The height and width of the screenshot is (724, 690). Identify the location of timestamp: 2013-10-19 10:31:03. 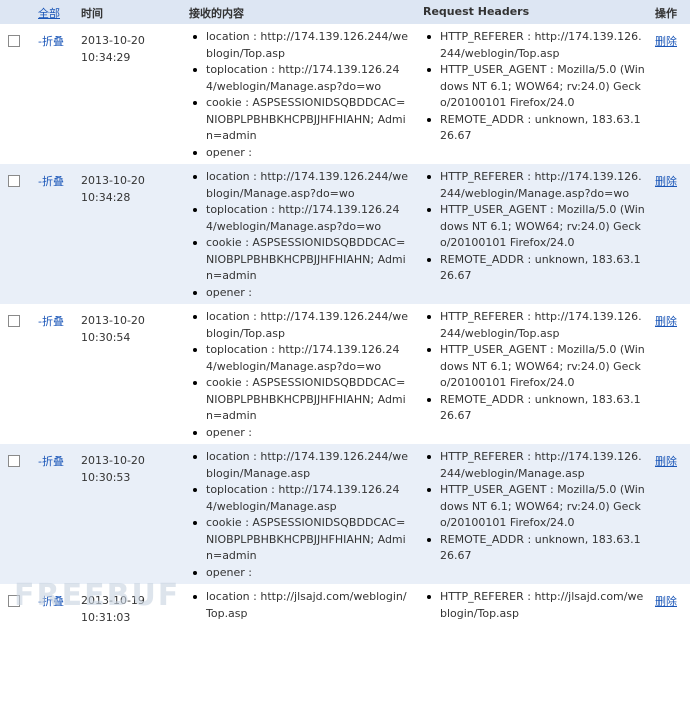
(131, 609).